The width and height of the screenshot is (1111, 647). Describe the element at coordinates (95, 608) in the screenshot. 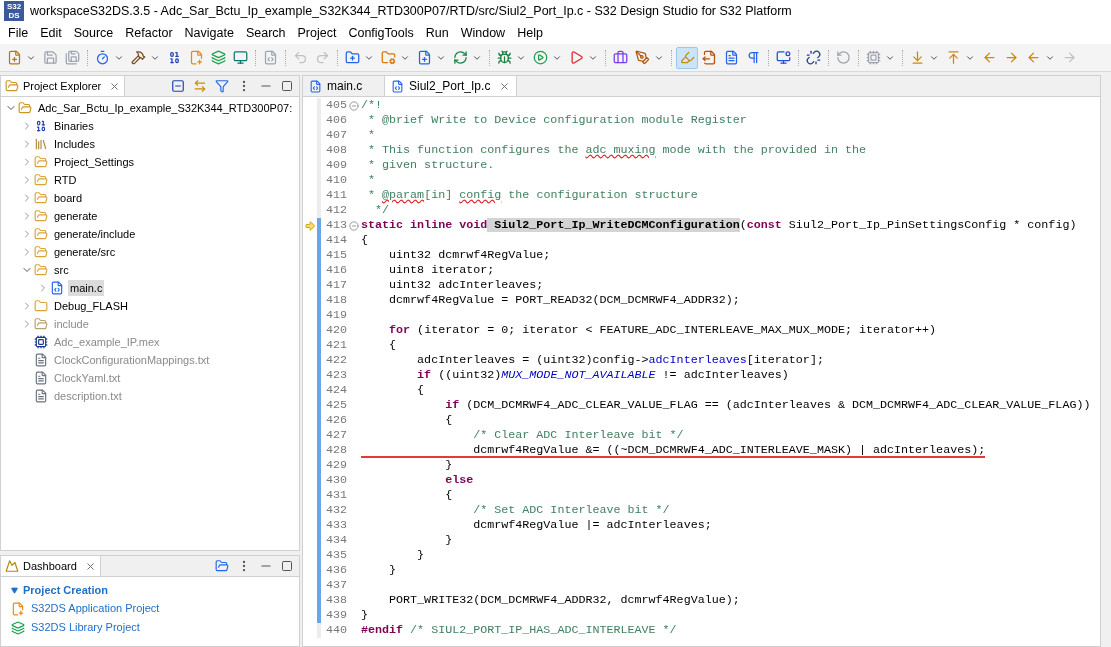

I see `project-link: S32DS Application Project` at that location.